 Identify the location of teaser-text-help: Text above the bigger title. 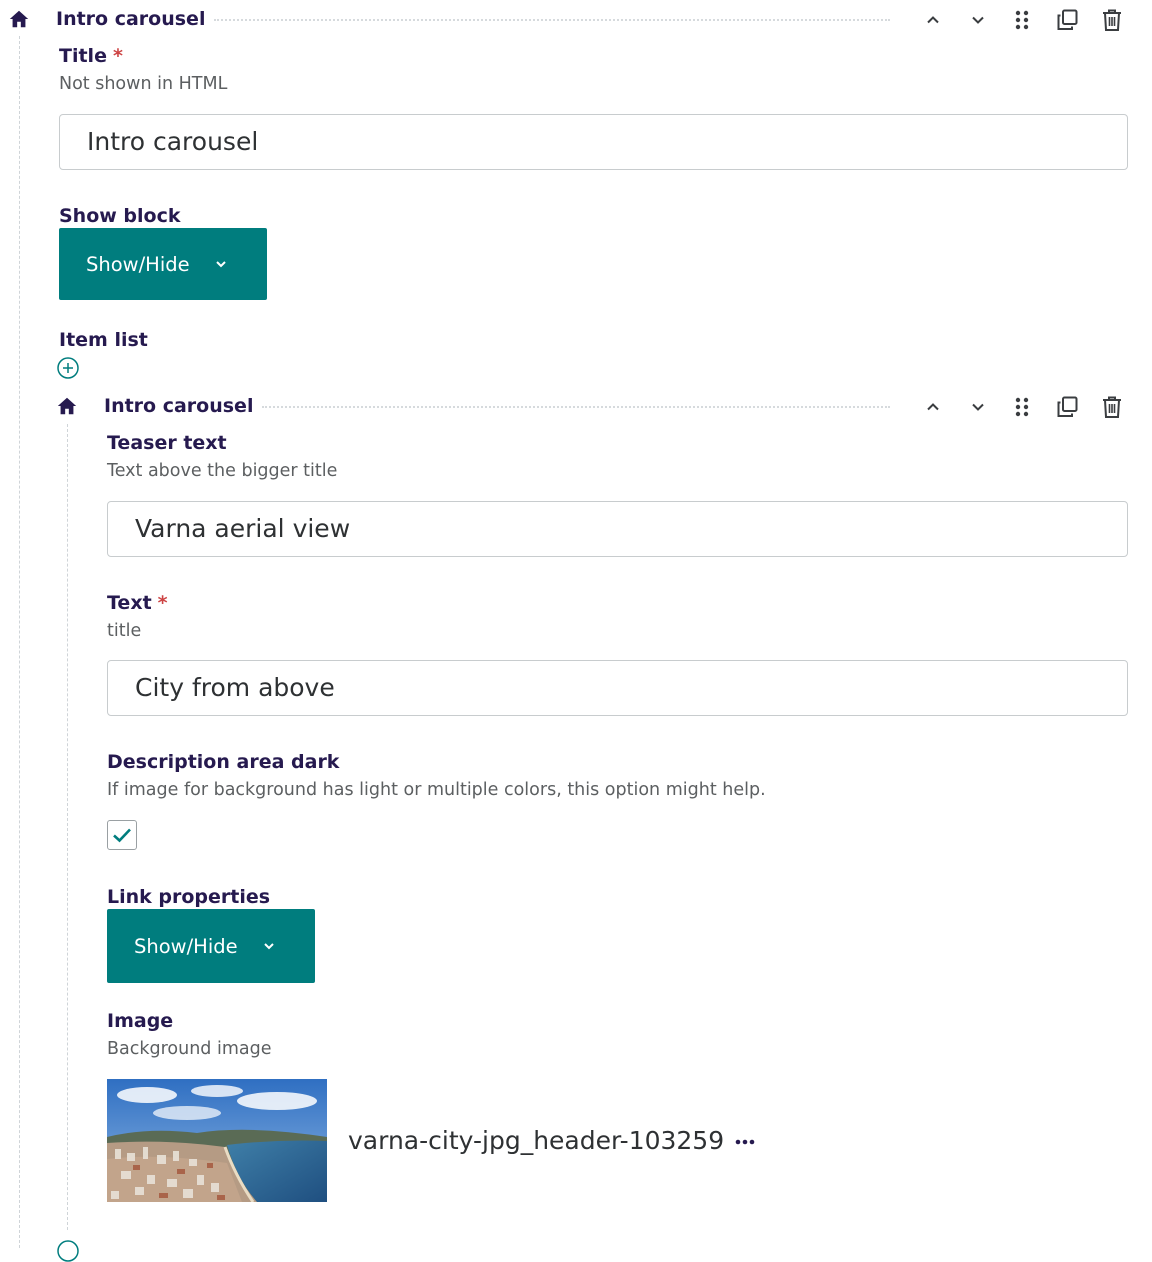
(222, 471).